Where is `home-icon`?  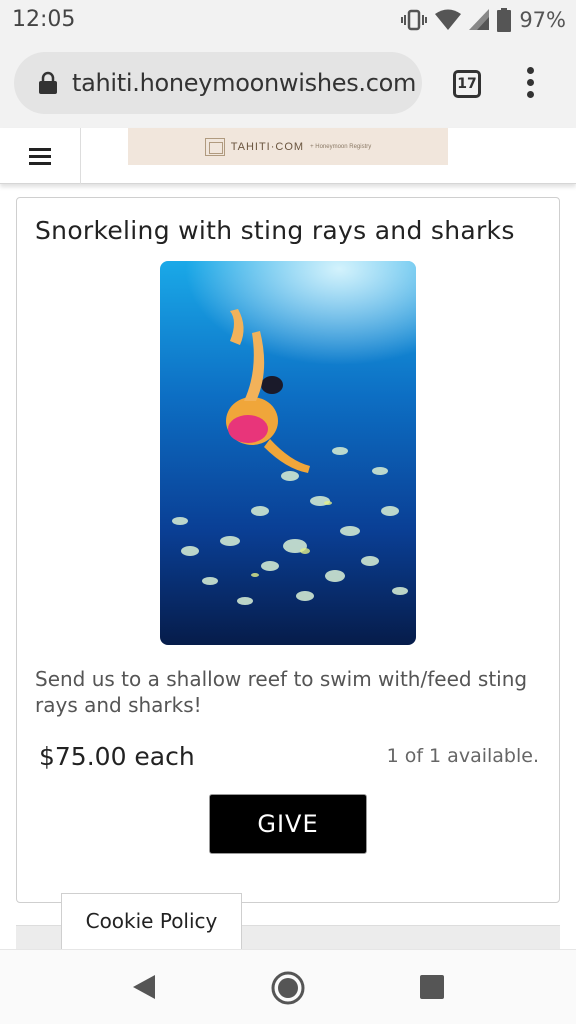
home-icon is located at coordinates (288, 988).